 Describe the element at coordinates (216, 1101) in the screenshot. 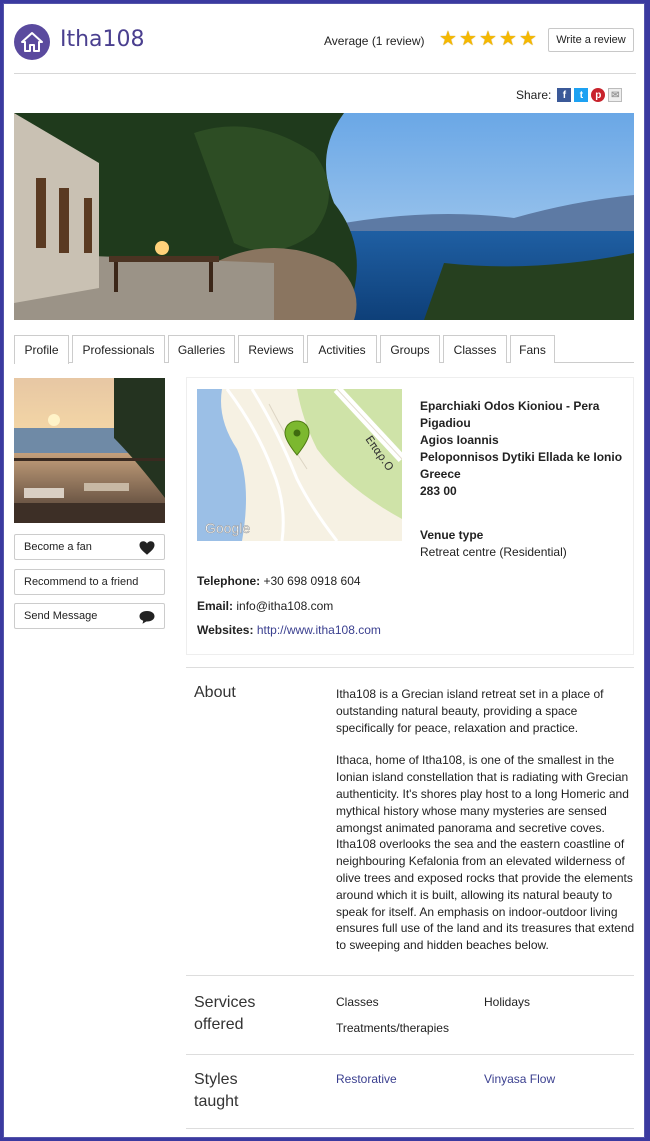

I see `styles-heading-line: taught` at that location.